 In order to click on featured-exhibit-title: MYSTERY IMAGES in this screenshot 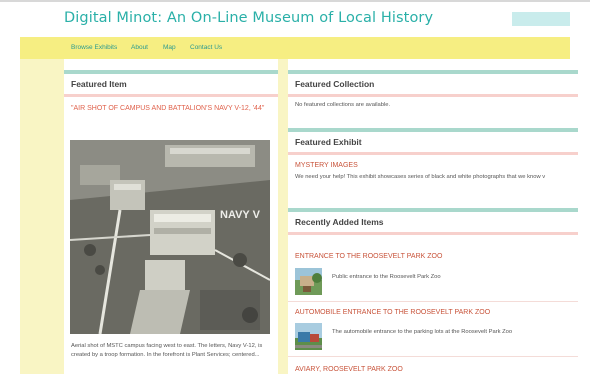, I will do `click(433, 162)`.